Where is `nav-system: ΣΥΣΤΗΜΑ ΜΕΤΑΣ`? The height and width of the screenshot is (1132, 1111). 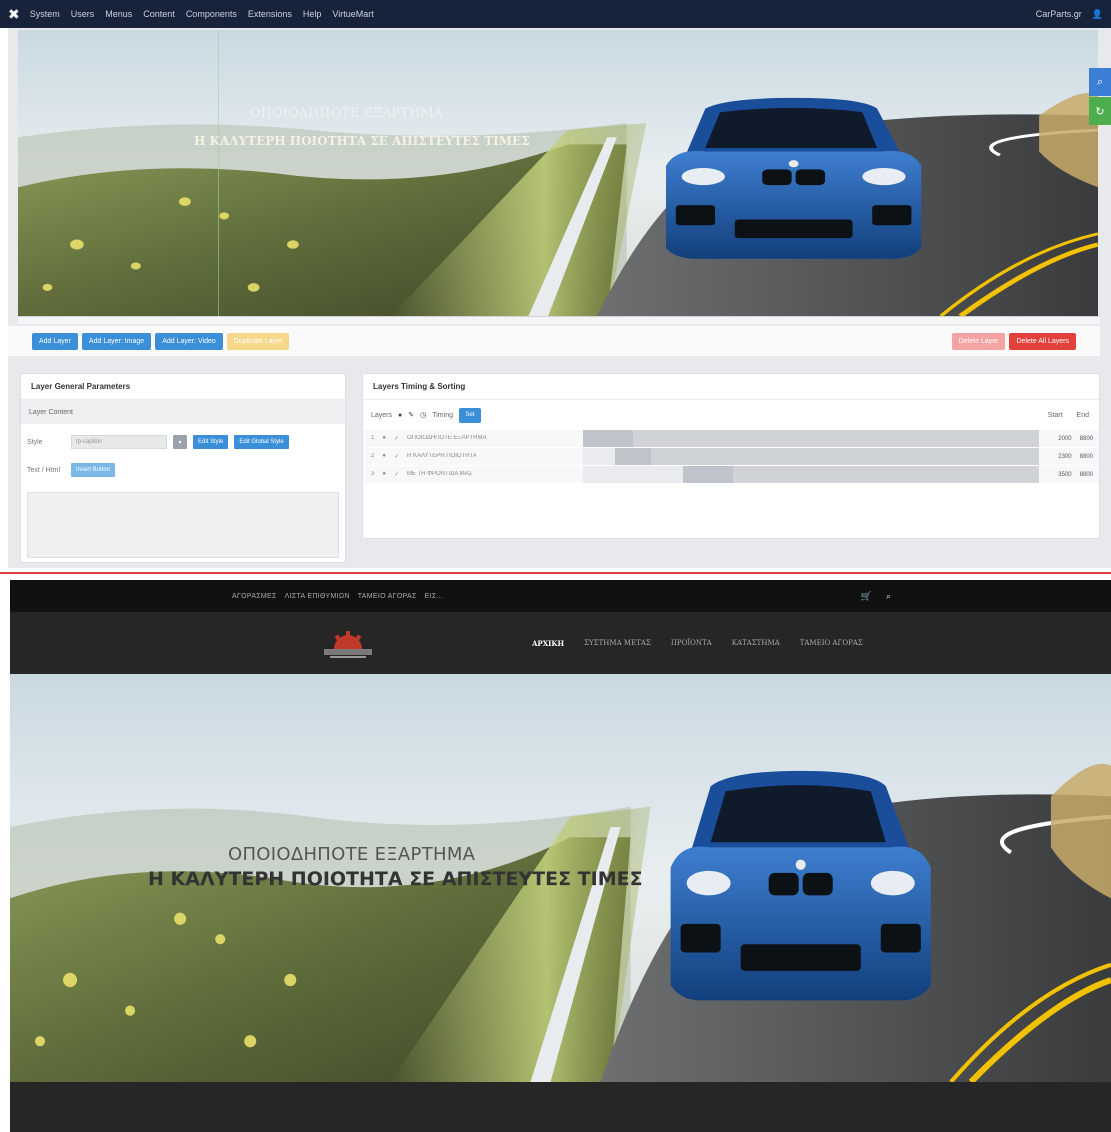 nav-system: ΣΥΣΤΗΜΑ ΜΕΤΑΣ is located at coordinates (617, 643).